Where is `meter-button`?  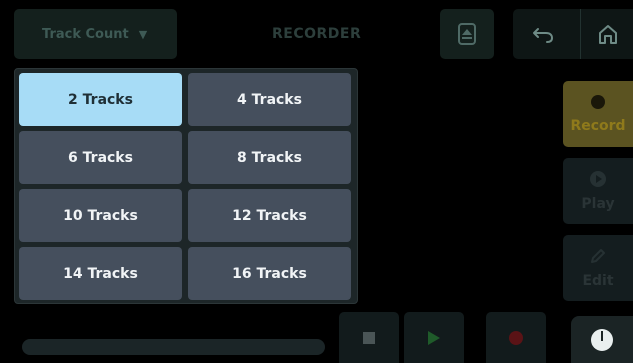
meter-button is located at coordinates (602, 339).